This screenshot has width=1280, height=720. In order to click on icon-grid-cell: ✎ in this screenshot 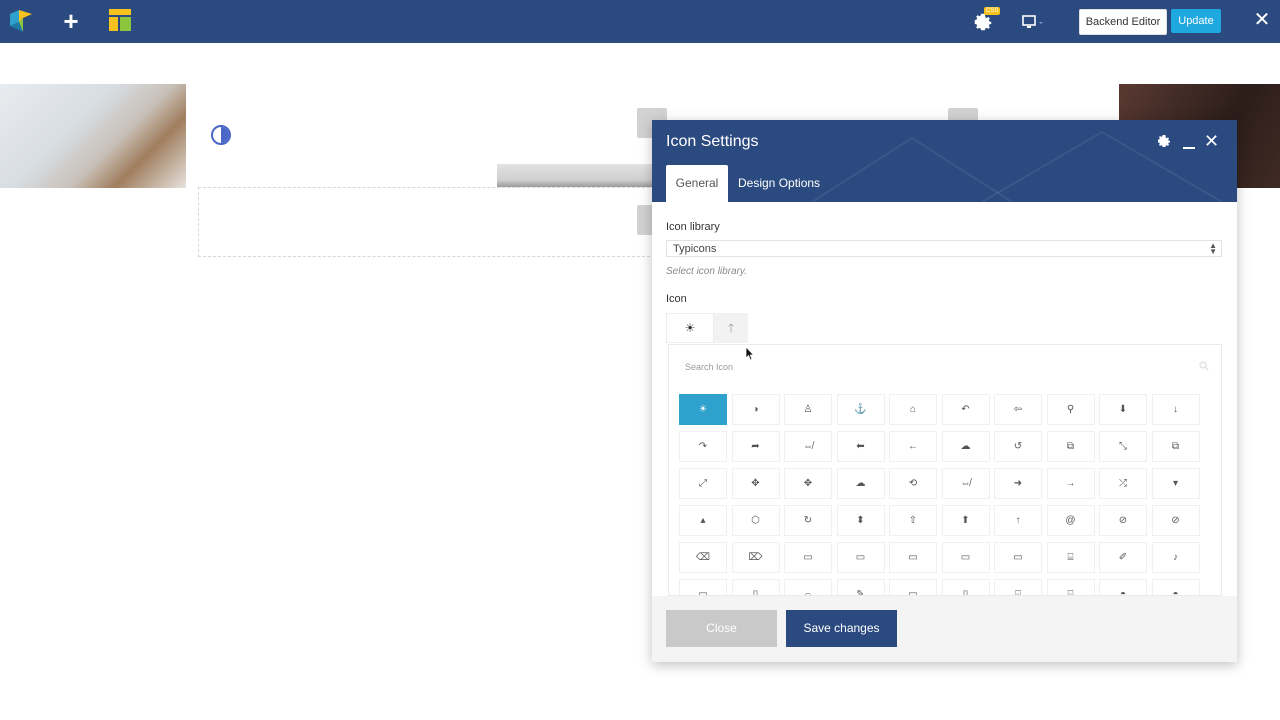, I will do `click(860, 587)`.